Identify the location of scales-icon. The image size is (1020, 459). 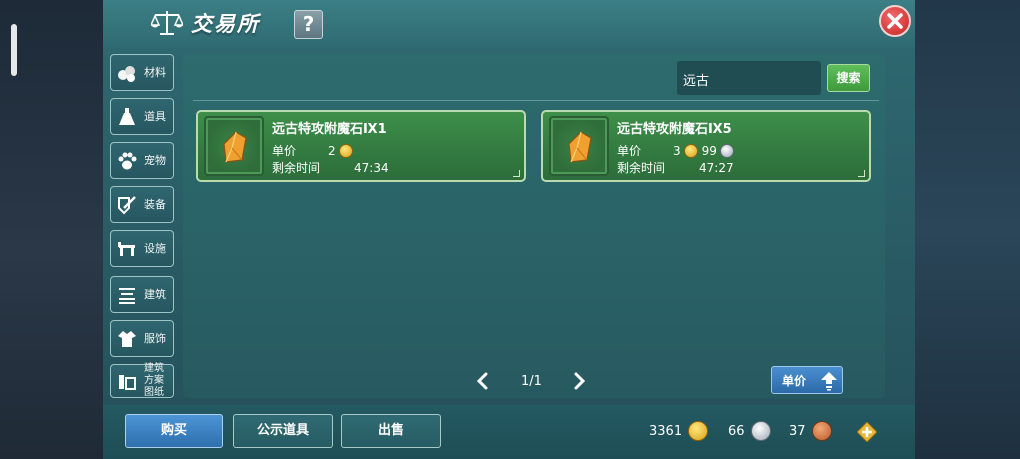
(167, 23).